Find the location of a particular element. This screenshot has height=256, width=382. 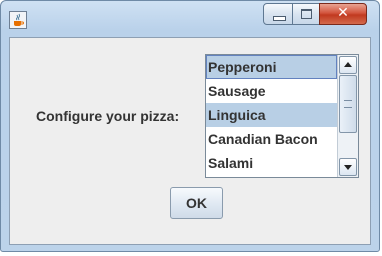

ok-button: OK is located at coordinates (196, 203).